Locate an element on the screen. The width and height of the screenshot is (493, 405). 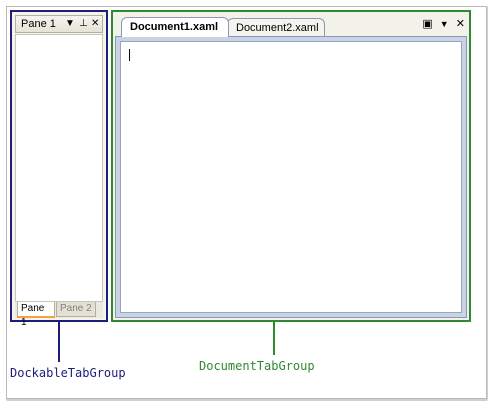
pane-content is located at coordinates (59, 168).